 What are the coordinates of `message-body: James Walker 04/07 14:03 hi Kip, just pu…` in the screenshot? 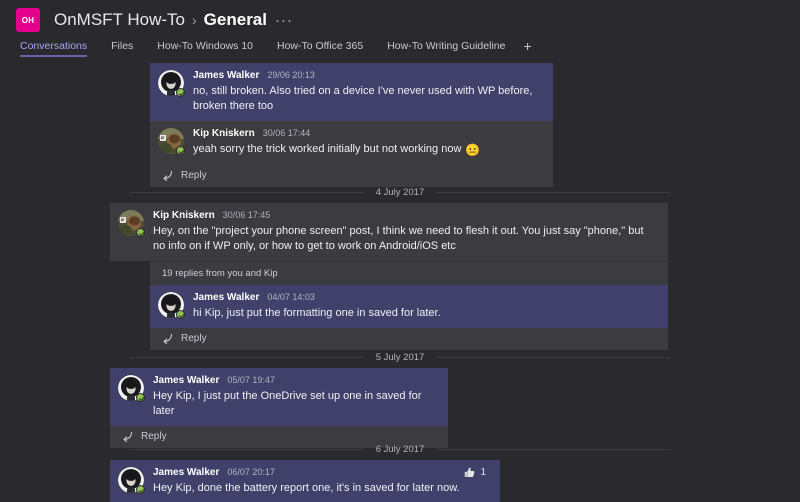 It's located at (425, 306).